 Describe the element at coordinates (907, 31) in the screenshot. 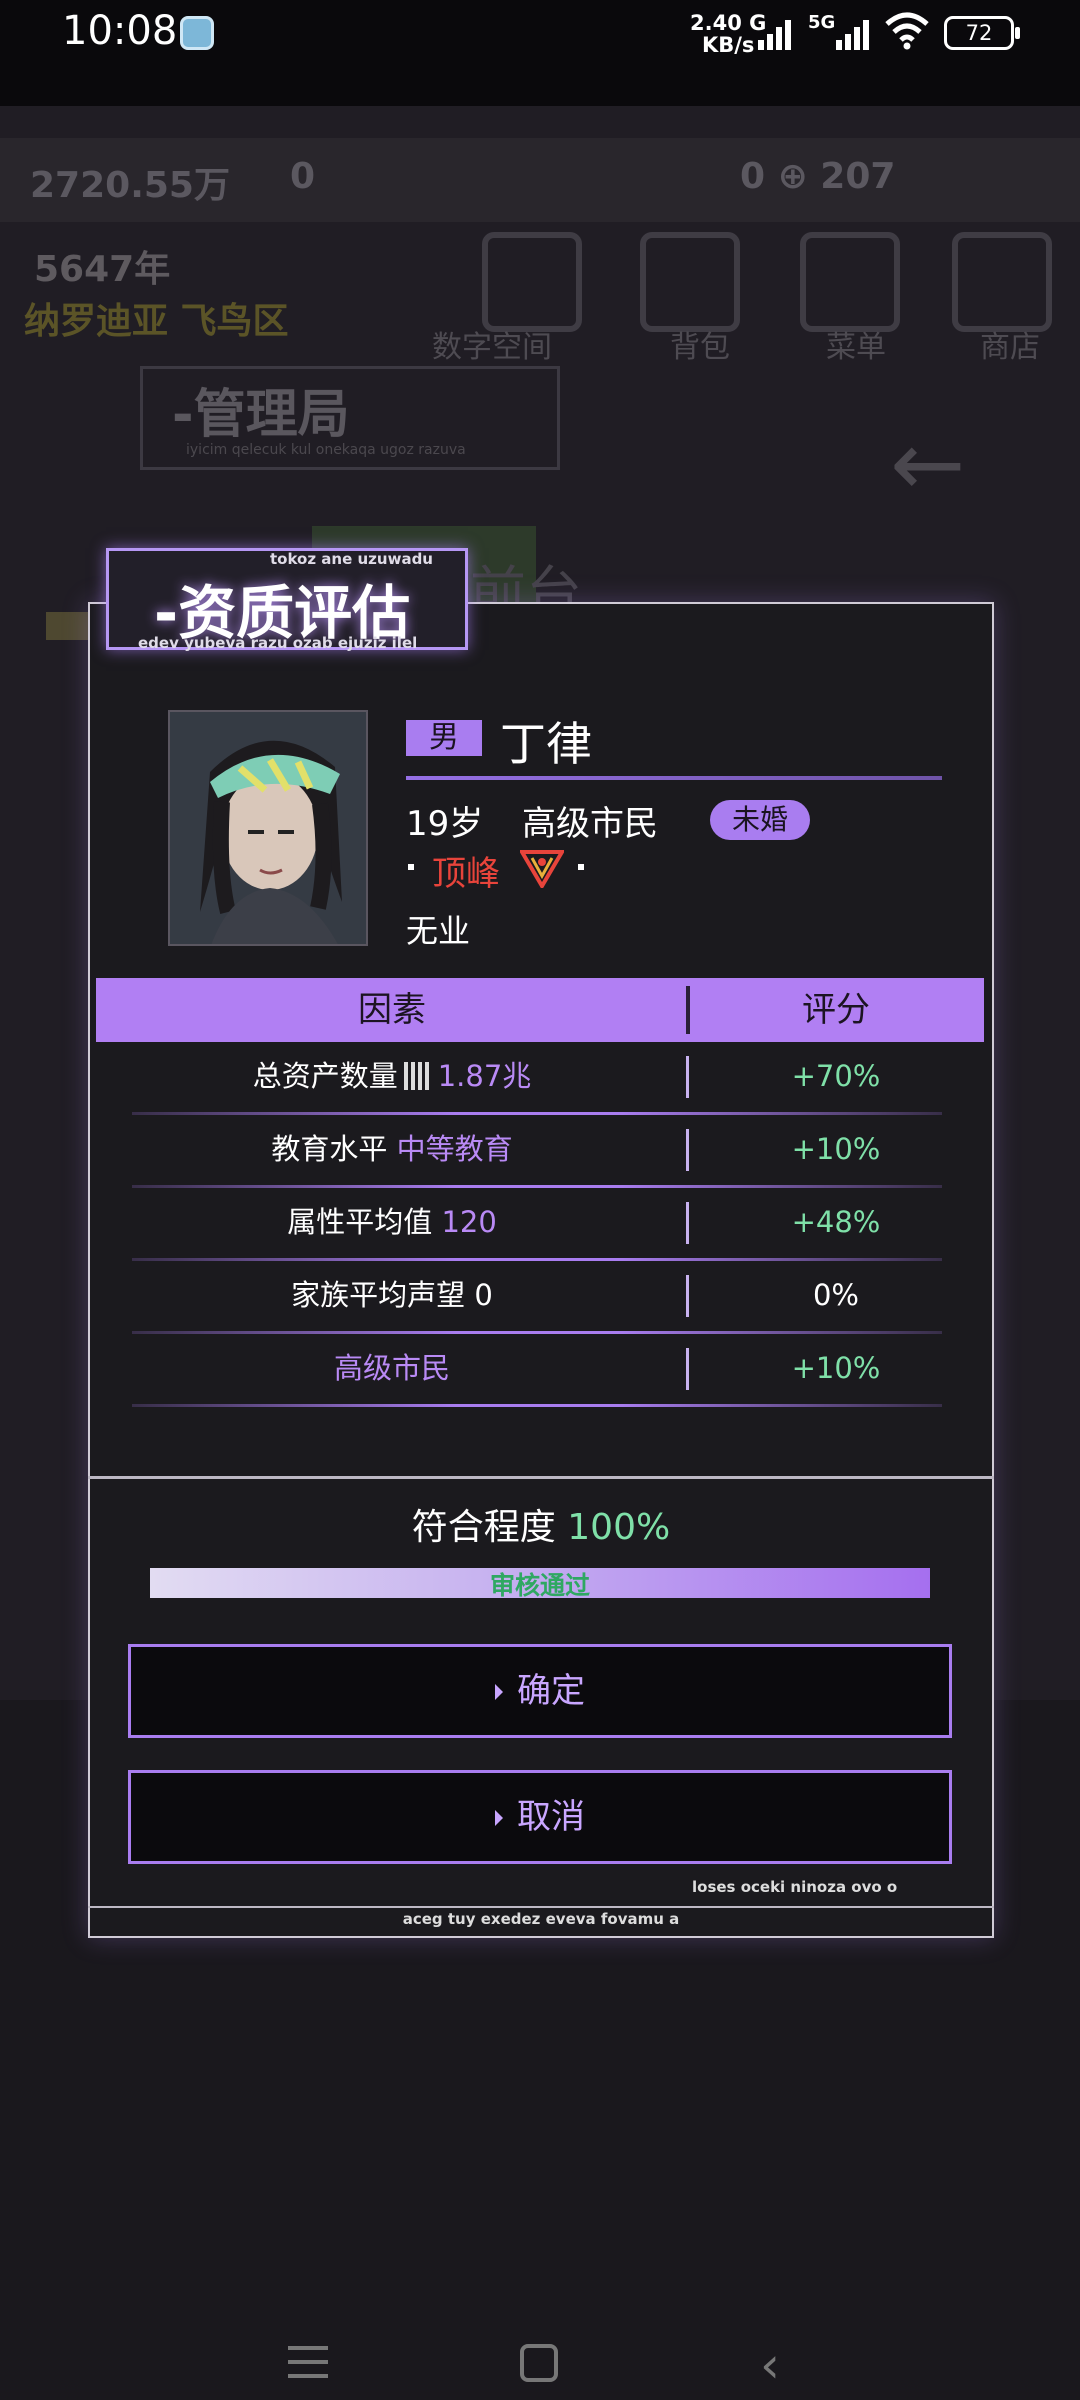

I see `wifi-icon` at that location.